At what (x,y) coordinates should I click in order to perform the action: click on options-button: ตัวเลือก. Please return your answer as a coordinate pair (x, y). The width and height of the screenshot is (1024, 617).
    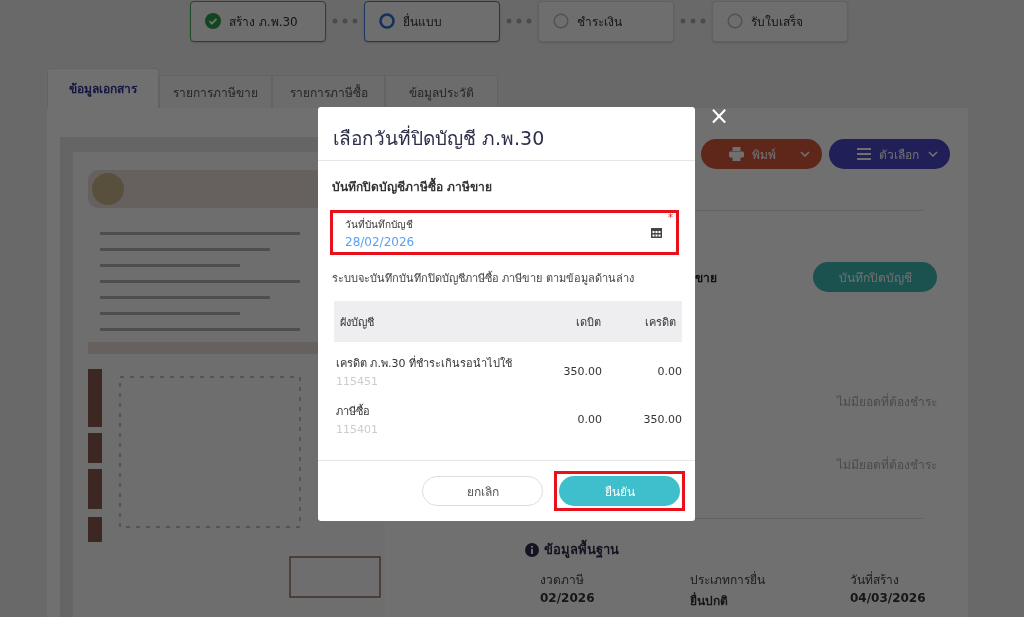
    Looking at the image, I should click on (889, 154).